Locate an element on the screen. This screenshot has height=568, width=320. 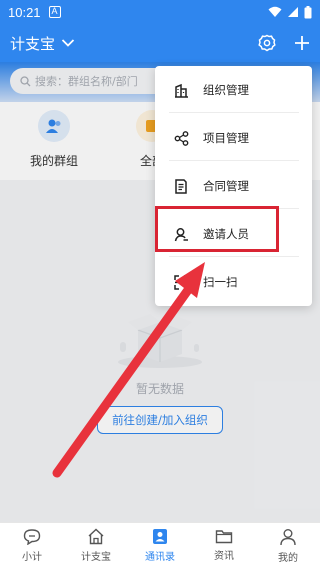
notification-badge: A is located at coordinates (54, 12).